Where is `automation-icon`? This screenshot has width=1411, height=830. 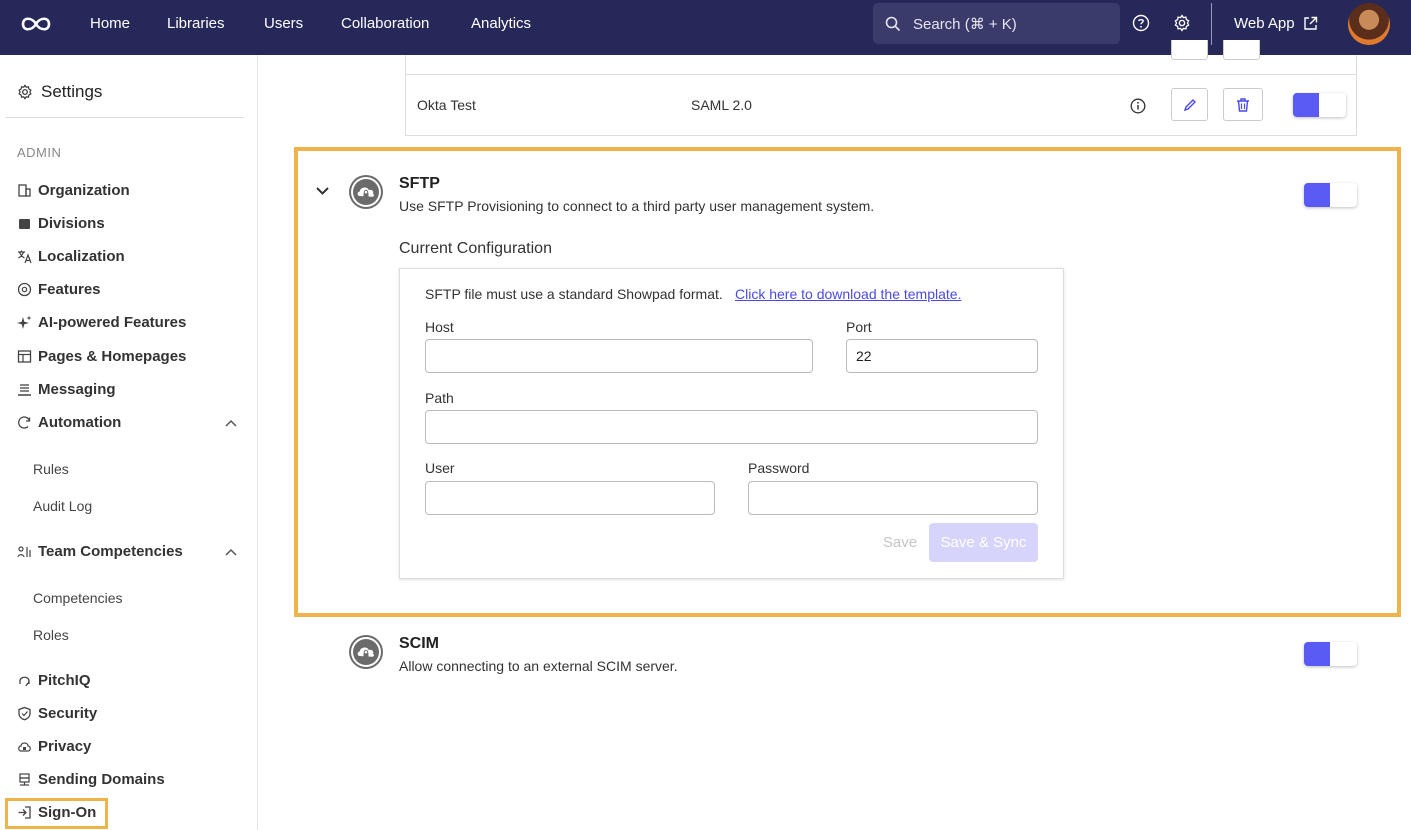 automation-icon is located at coordinates (24, 422).